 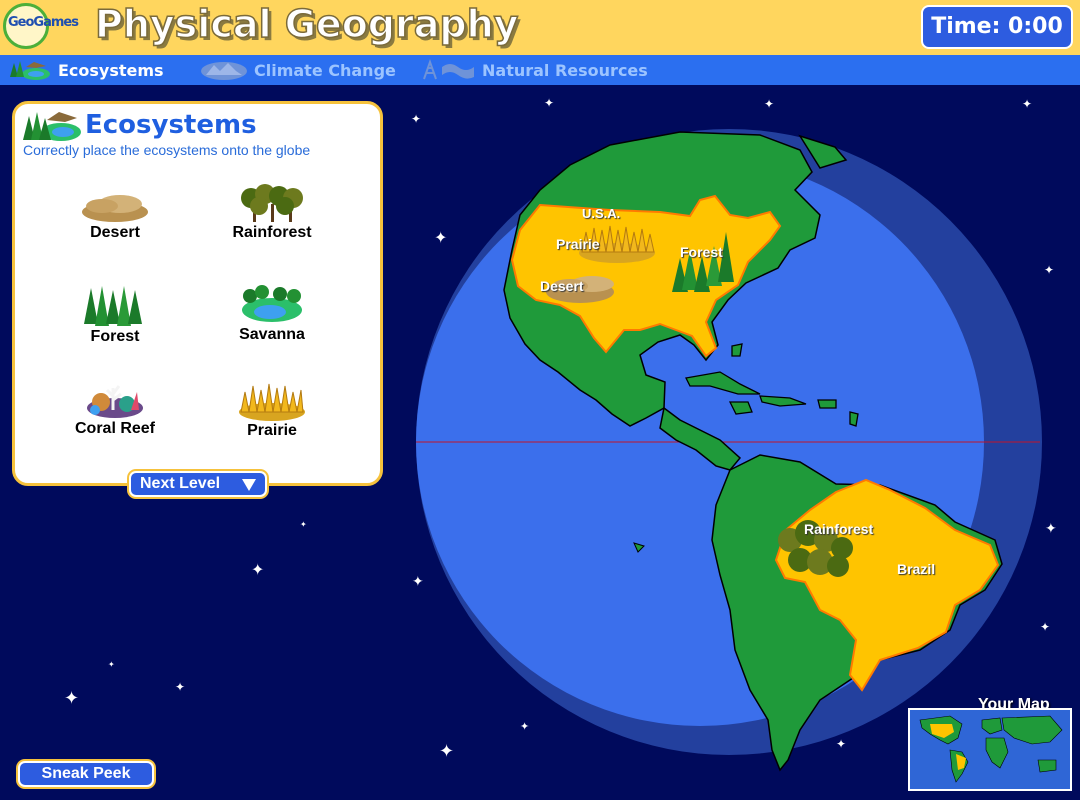 I want to click on panel-title: Ecosystems, so click(x=171, y=125).